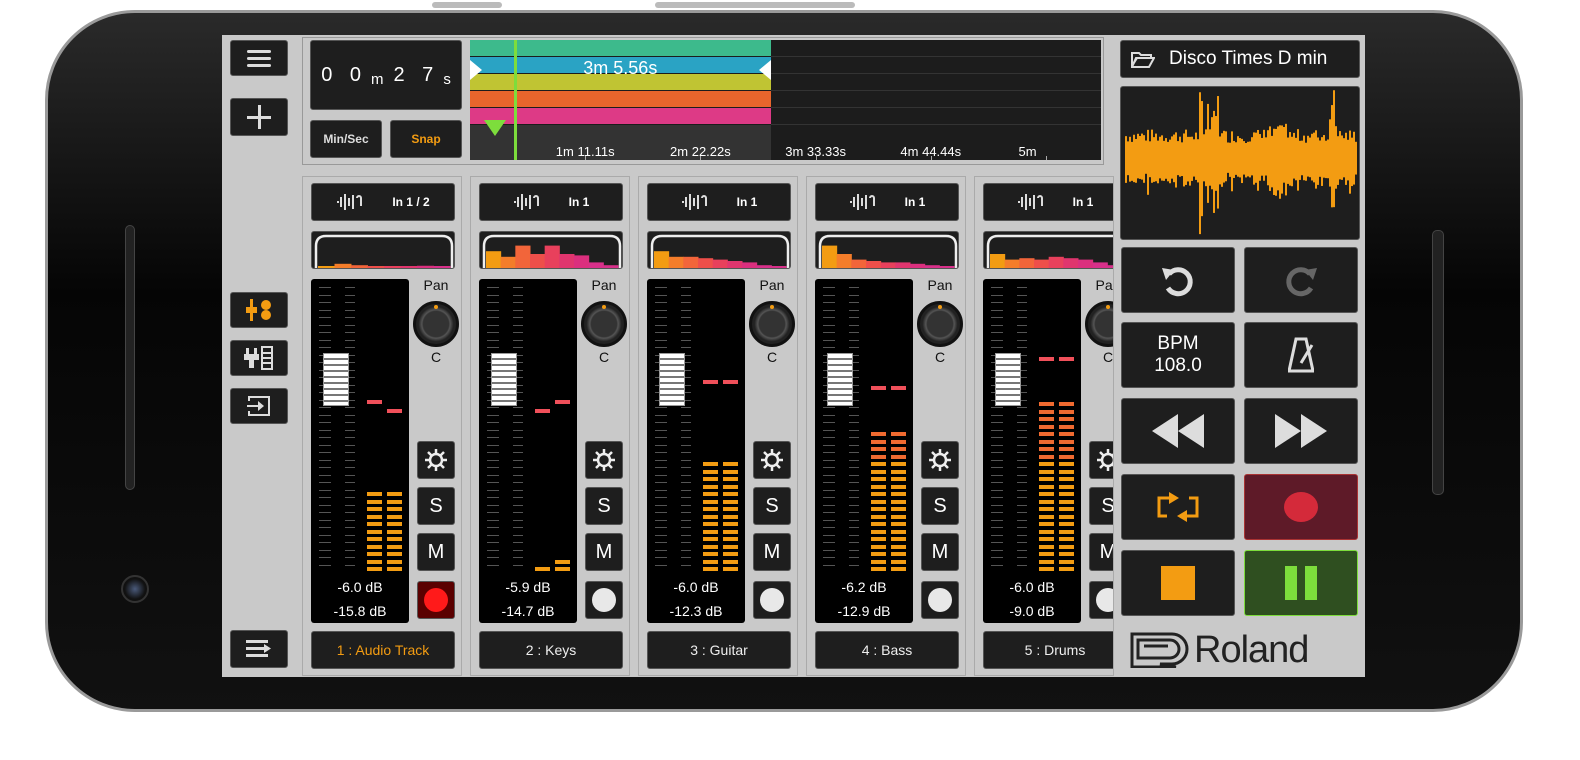  I want to click on track-name-button: 5 : Drums, so click(1048, 650).